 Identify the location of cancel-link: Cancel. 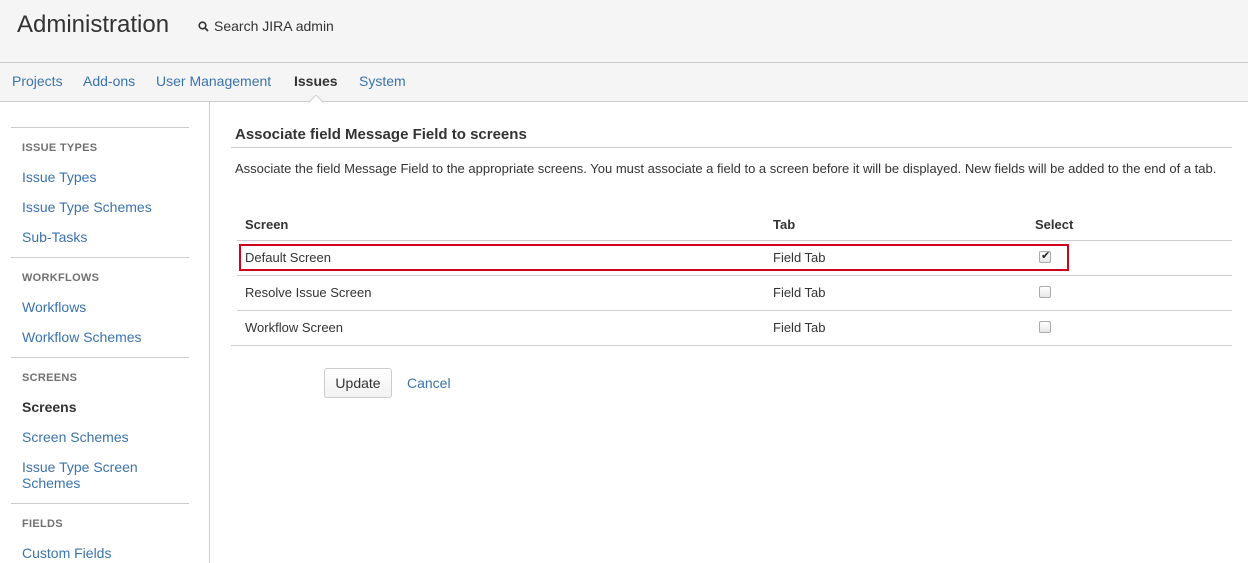
(429, 383).